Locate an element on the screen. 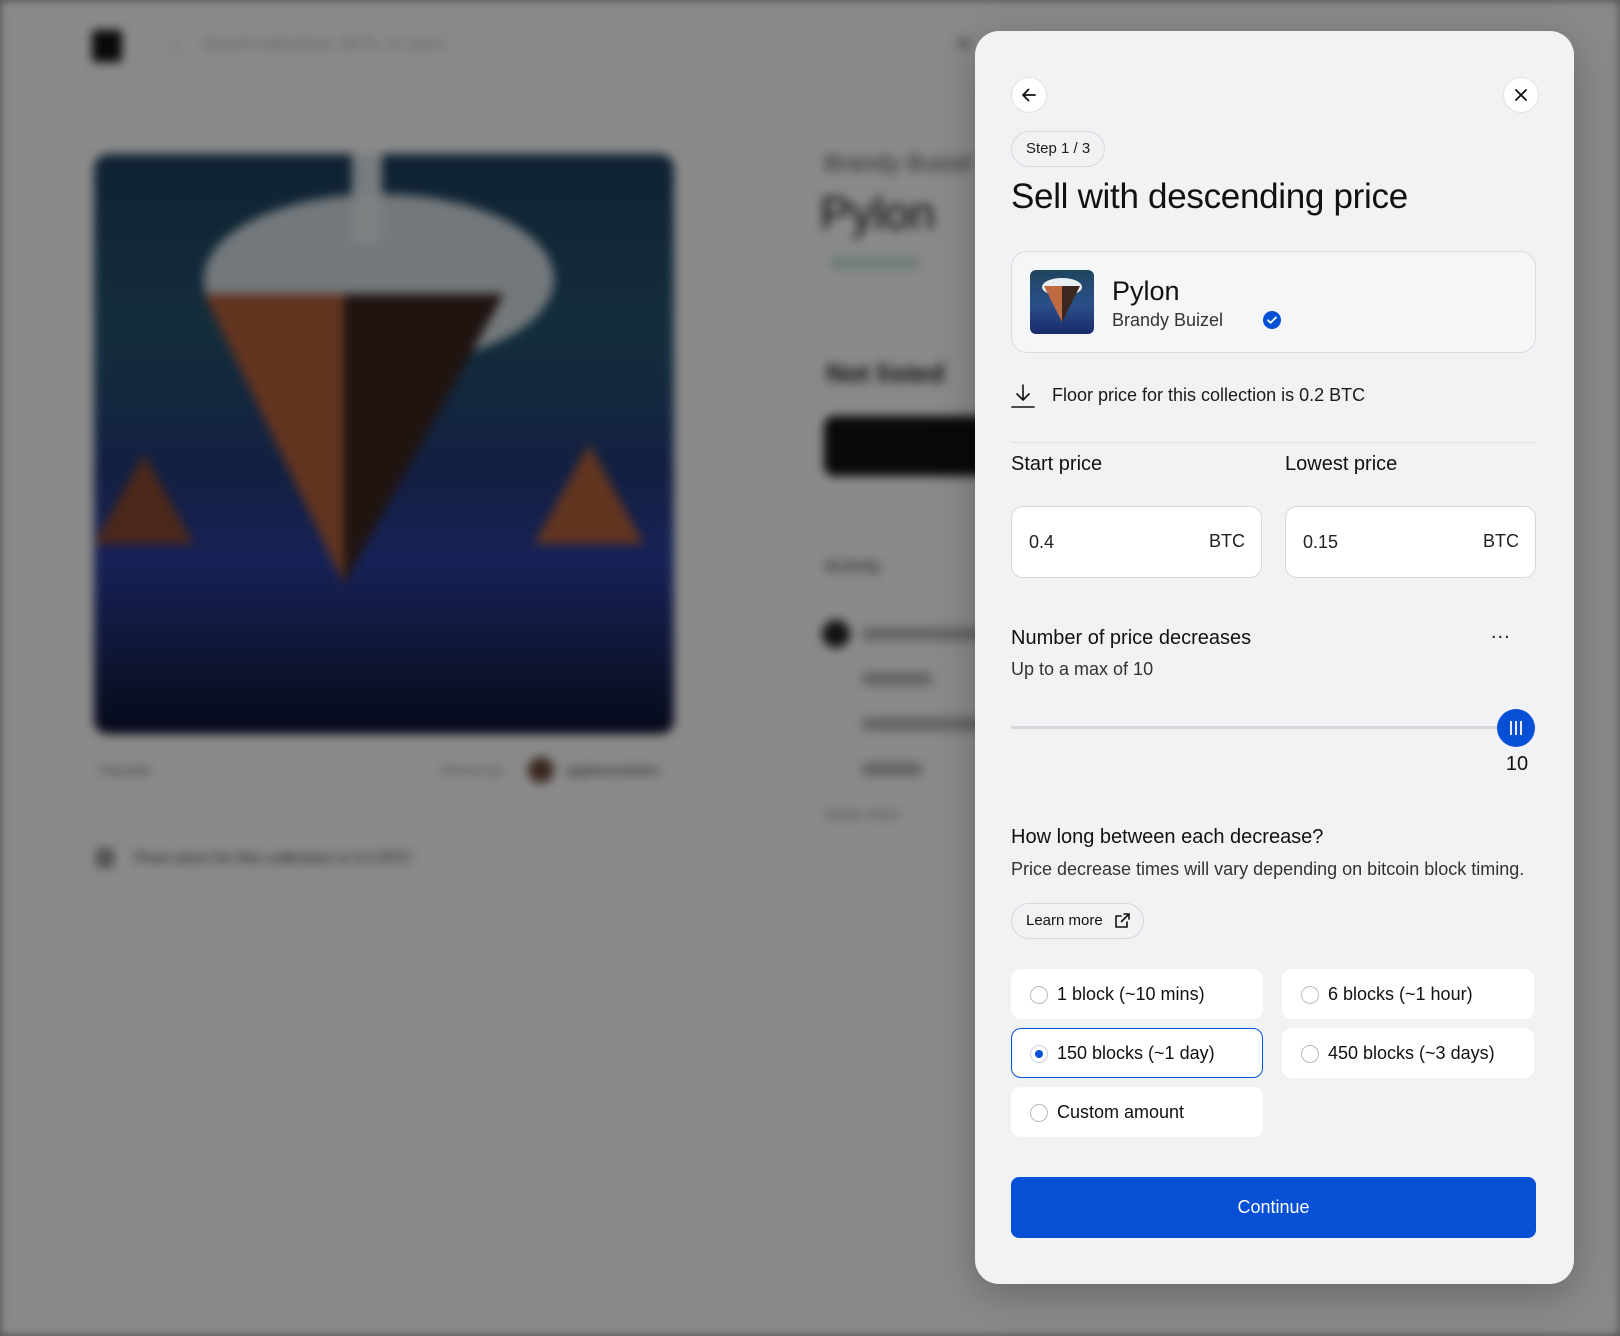 The image size is (1620, 1336). lowest-price-label: Lowest price is located at coordinates (1341, 464).